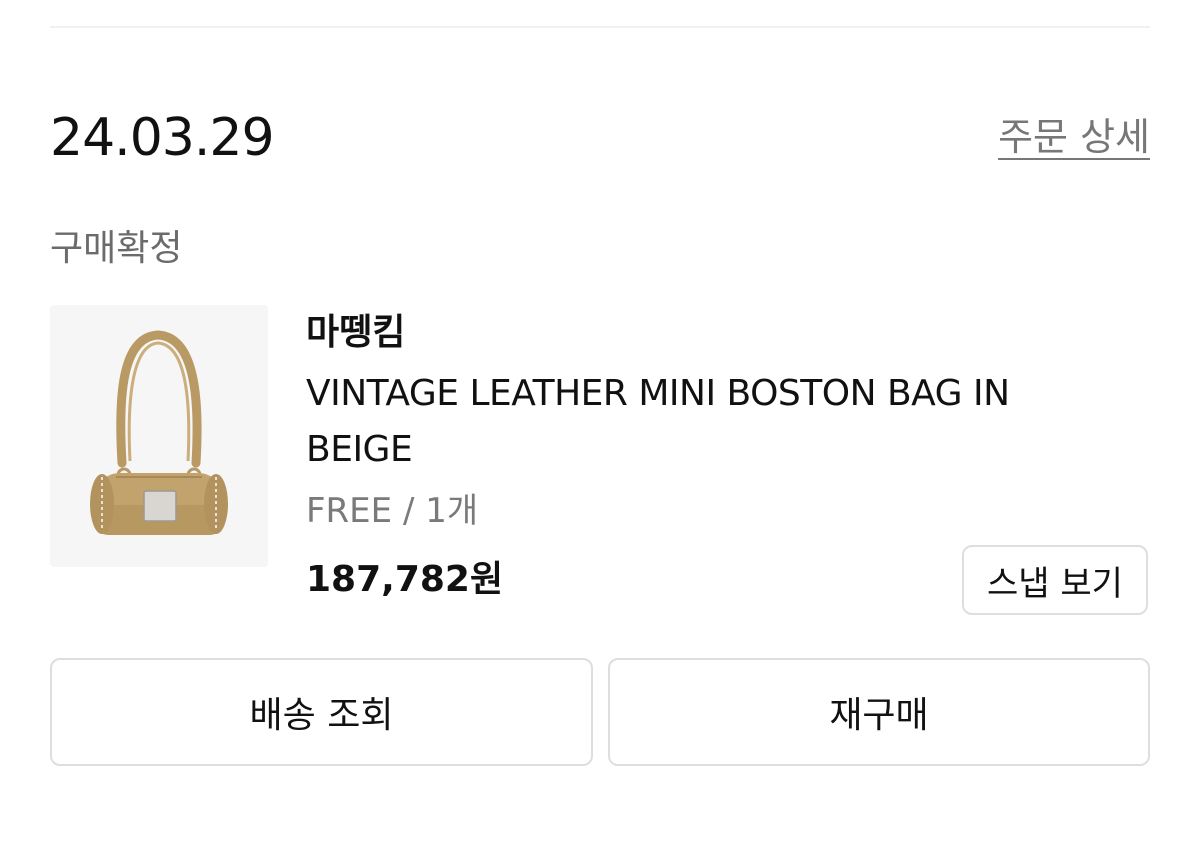 This screenshot has width=1200, height=841. I want to click on order-status: 구매확정, so click(116, 248).